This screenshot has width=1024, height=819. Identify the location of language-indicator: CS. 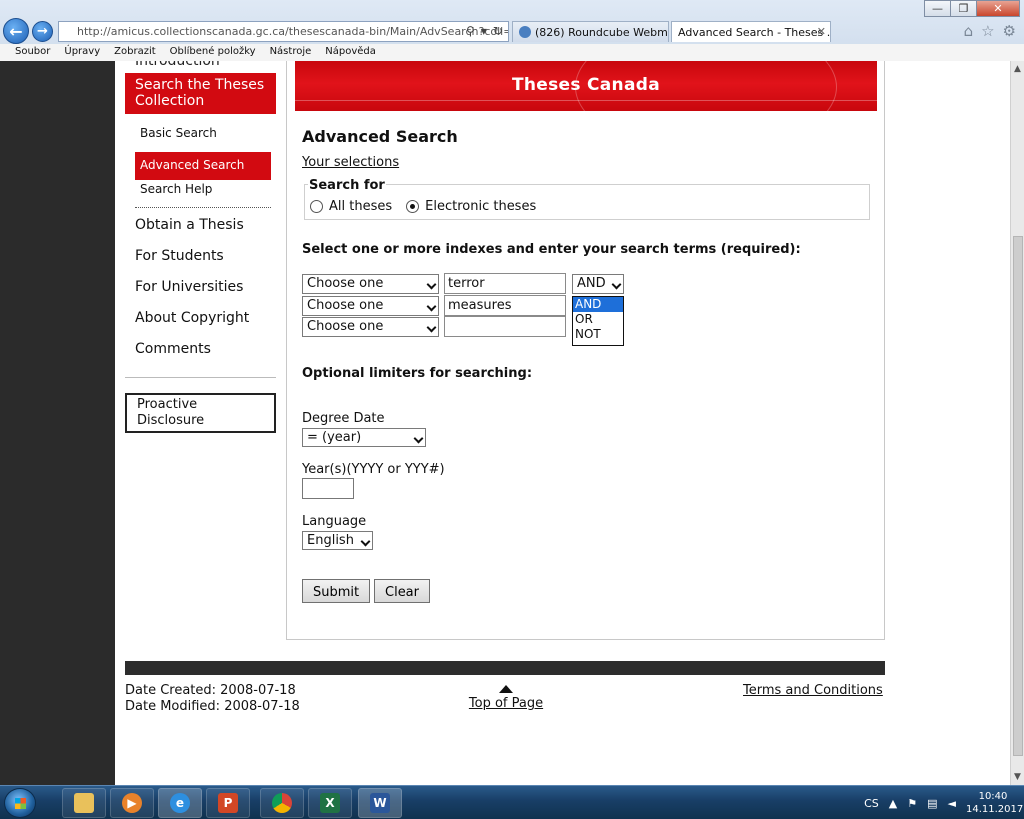
(871, 803).